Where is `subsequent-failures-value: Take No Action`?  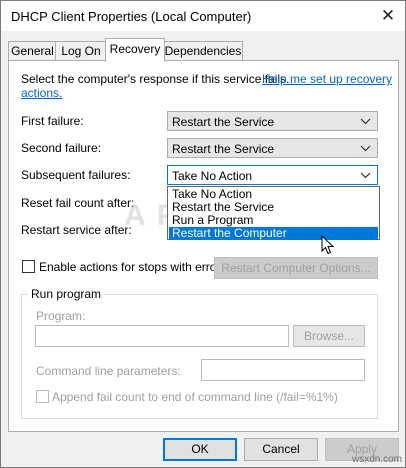 subsequent-failures-value: Take No Action is located at coordinates (212, 176).